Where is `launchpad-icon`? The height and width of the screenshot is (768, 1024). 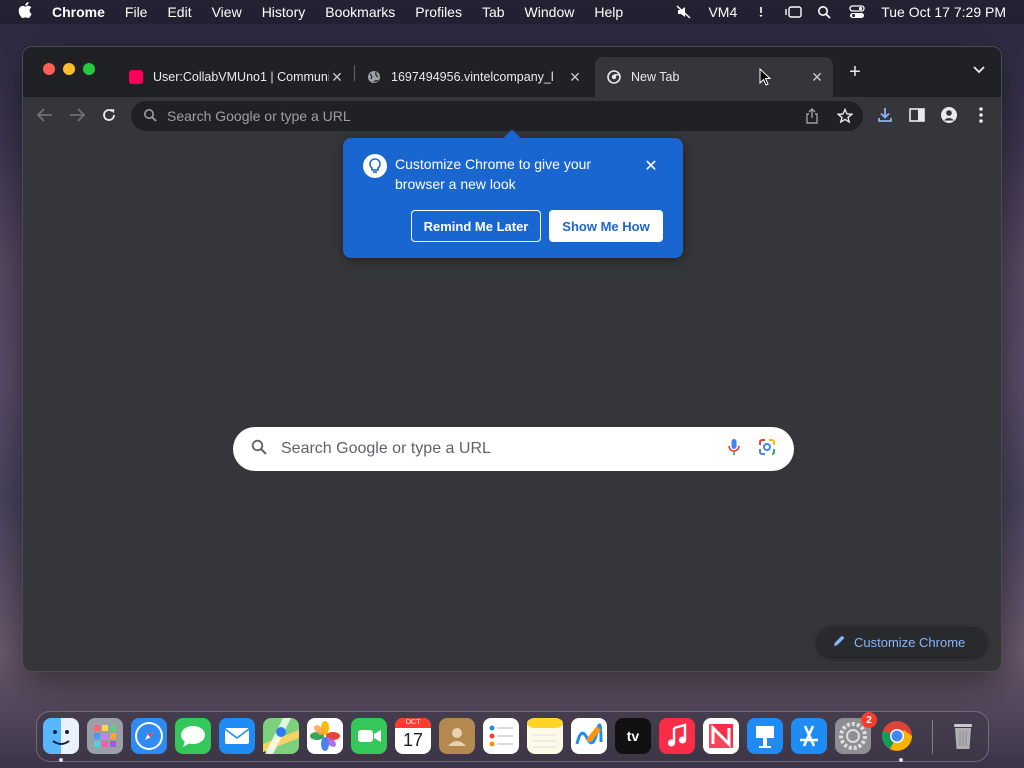
launchpad-icon is located at coordinates (105, 736).